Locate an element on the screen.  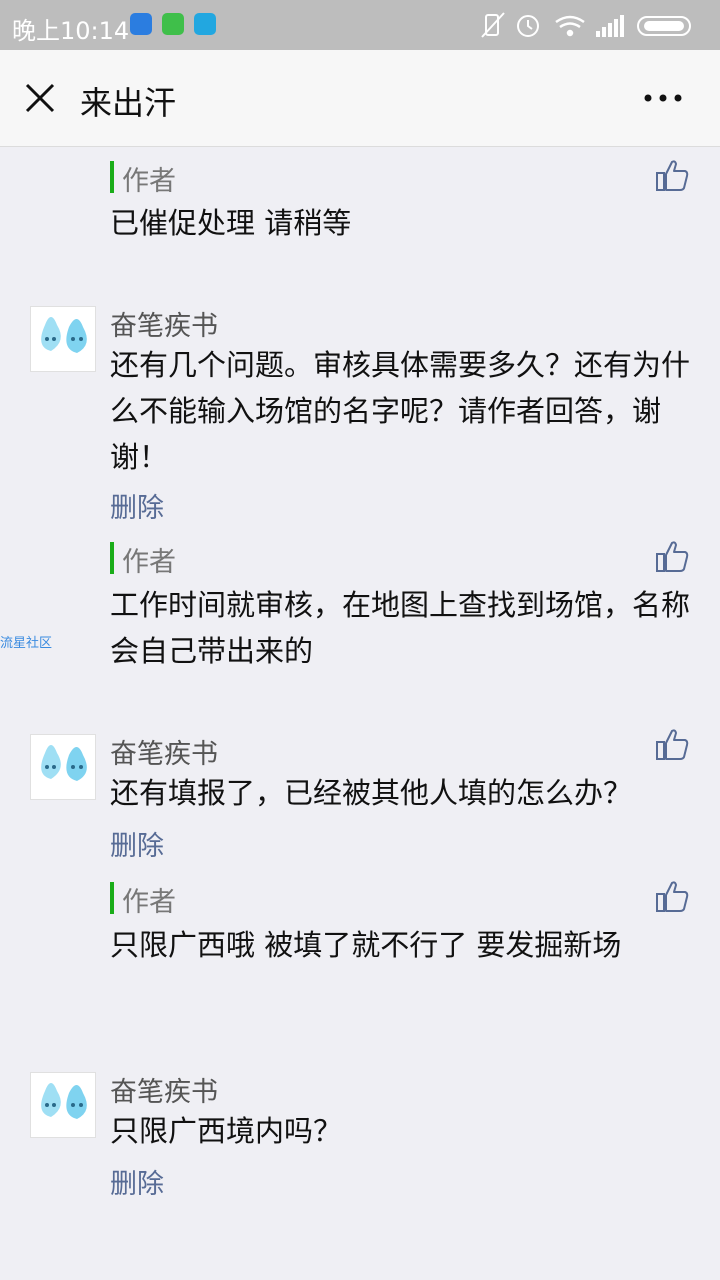
status-indicators is located at coordinates (586, 25).